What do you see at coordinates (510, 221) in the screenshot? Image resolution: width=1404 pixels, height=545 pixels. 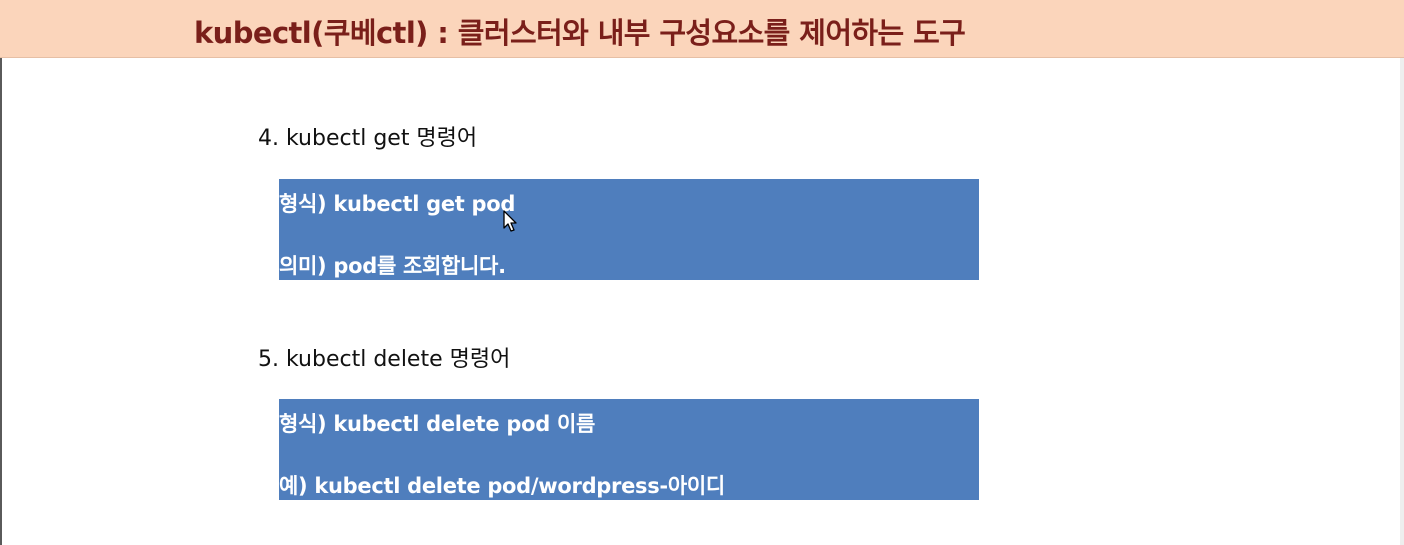 I see `mouse-pointer-icon` at bounding box center [510, 221].